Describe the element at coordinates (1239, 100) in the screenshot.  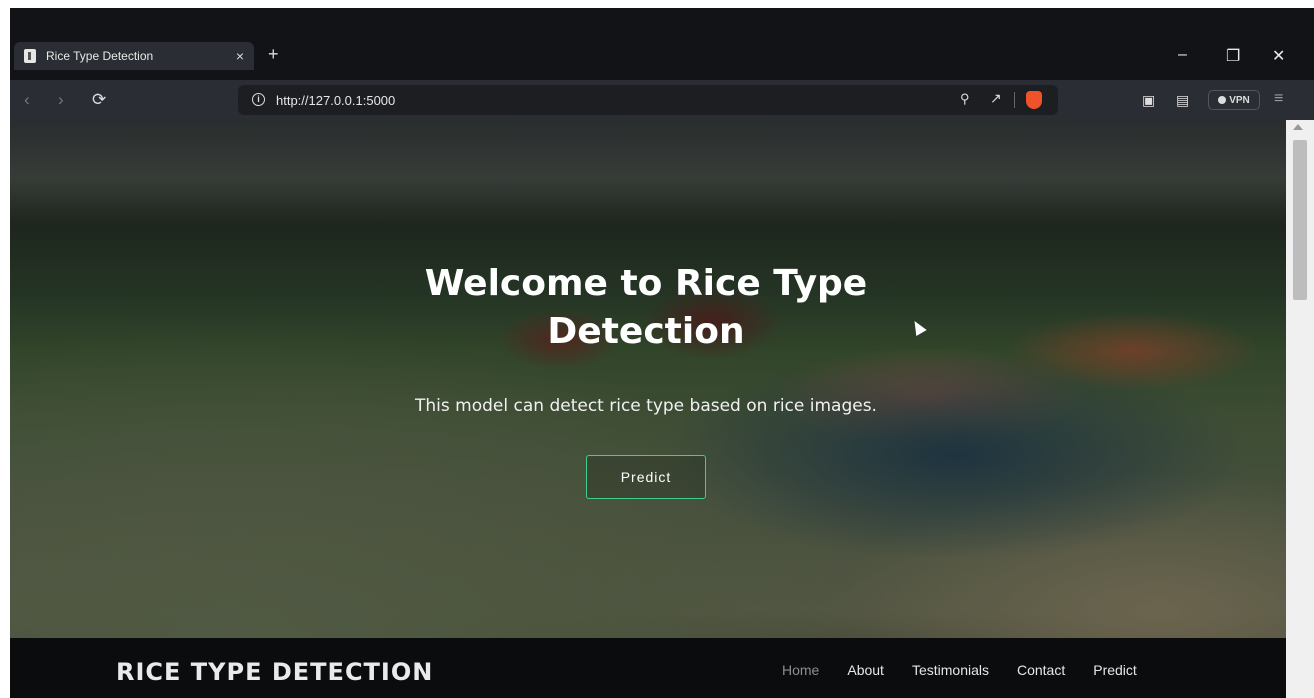
I see `vpn-label: VPN` at that location.